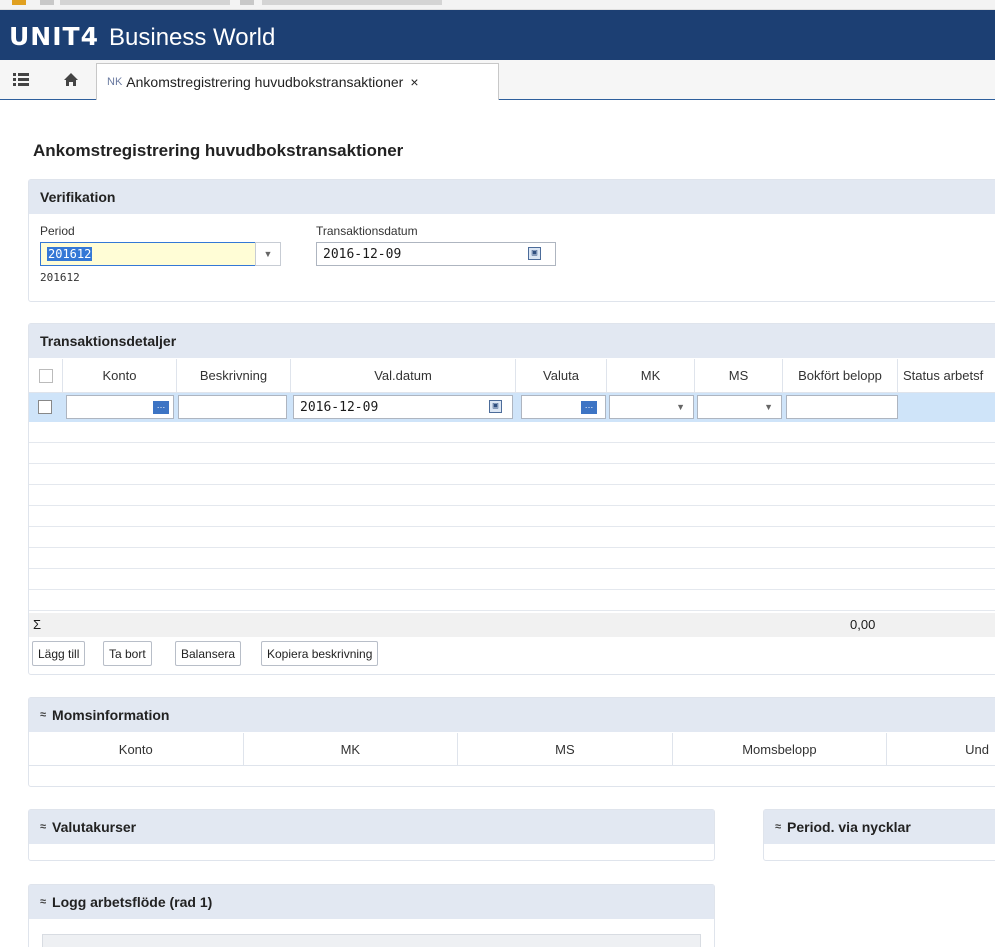 The width and height of the screenshot is (995, 947). What do you see at coordinates (120, 375) in the screenshot?
I see `col-konto: Konto` at bounding box center [120, 375].